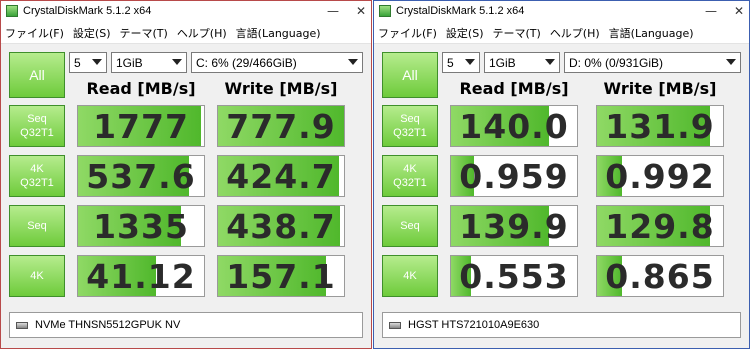 Image resolution: width=750 pixels, height=349 pixels. I want to click on write-result: 0.865, so click(660, 276).